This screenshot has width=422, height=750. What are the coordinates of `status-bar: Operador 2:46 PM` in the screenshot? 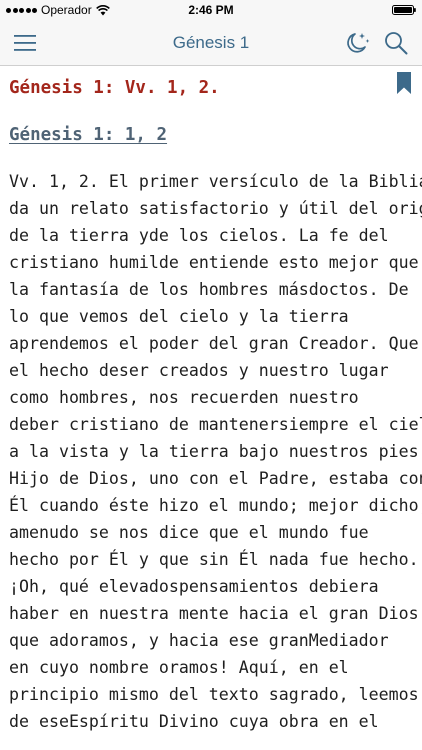 It's located at (211, 10).